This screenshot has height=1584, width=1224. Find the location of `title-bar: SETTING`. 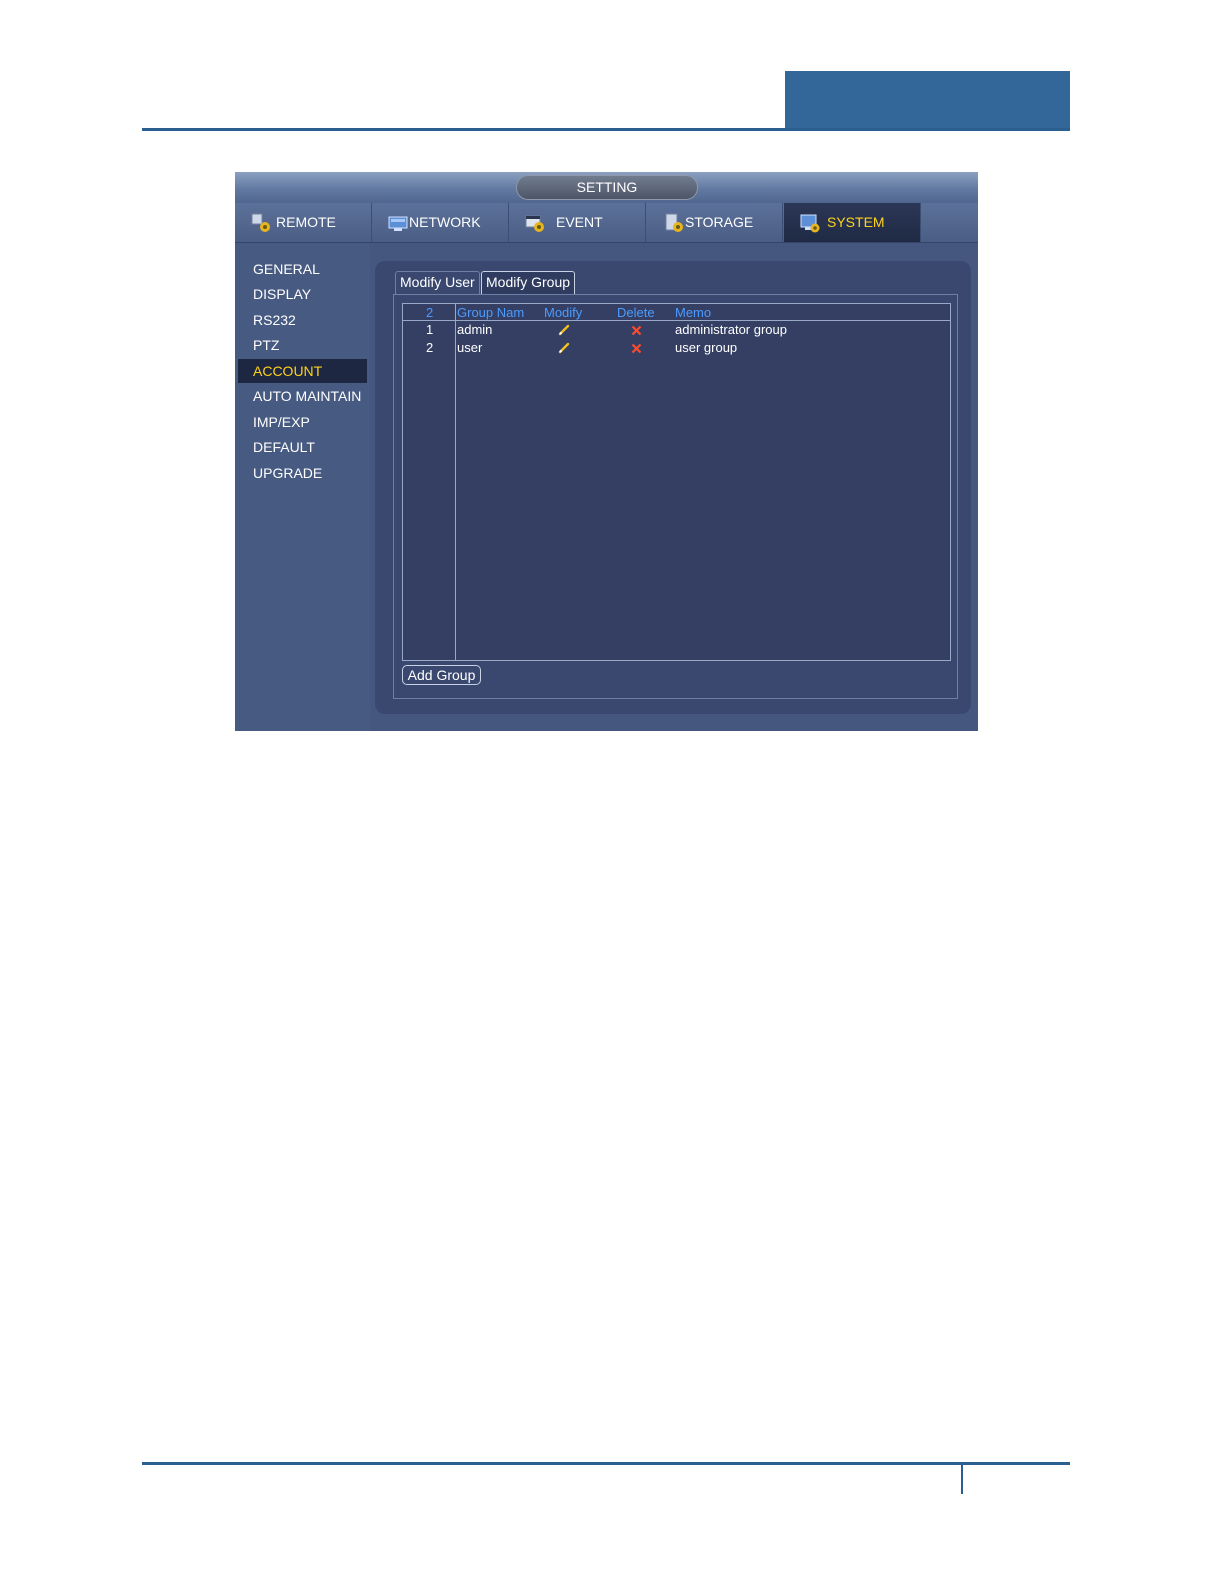

title-bar: SETTING is located at coordinates (606, 188).